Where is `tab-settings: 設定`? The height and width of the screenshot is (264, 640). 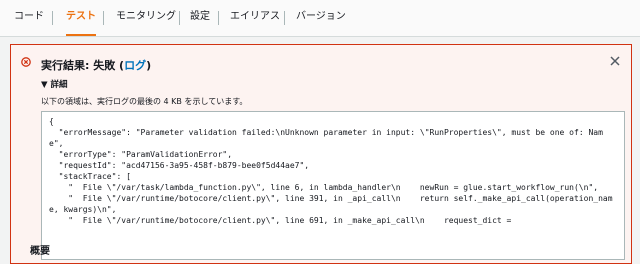
tab-settings: 設定 is located at coordinates (200, 17).